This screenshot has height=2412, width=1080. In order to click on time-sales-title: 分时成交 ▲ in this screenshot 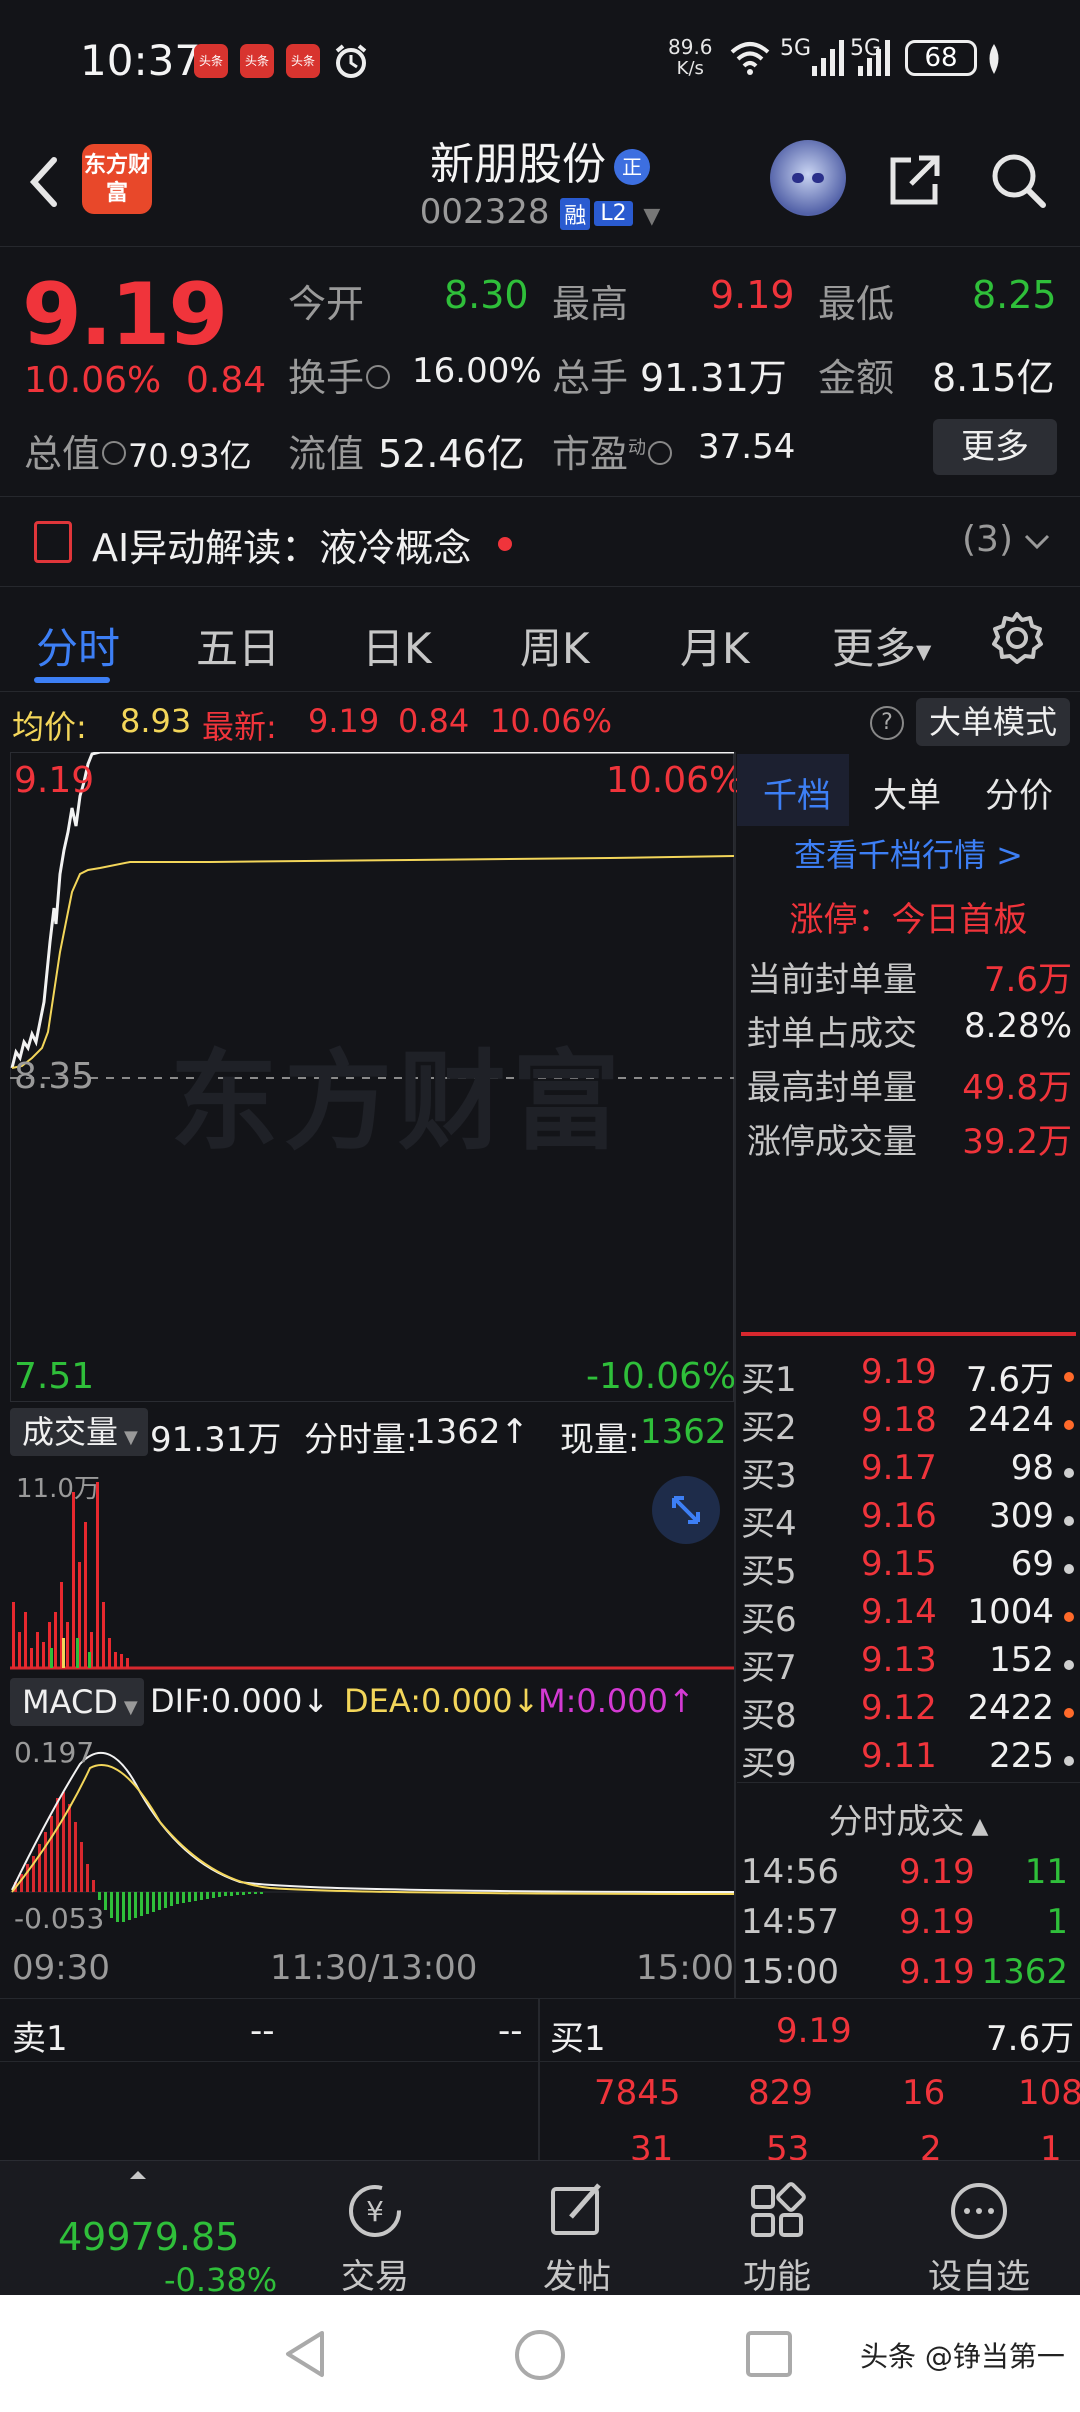, I will do `click(908, 1818)`.